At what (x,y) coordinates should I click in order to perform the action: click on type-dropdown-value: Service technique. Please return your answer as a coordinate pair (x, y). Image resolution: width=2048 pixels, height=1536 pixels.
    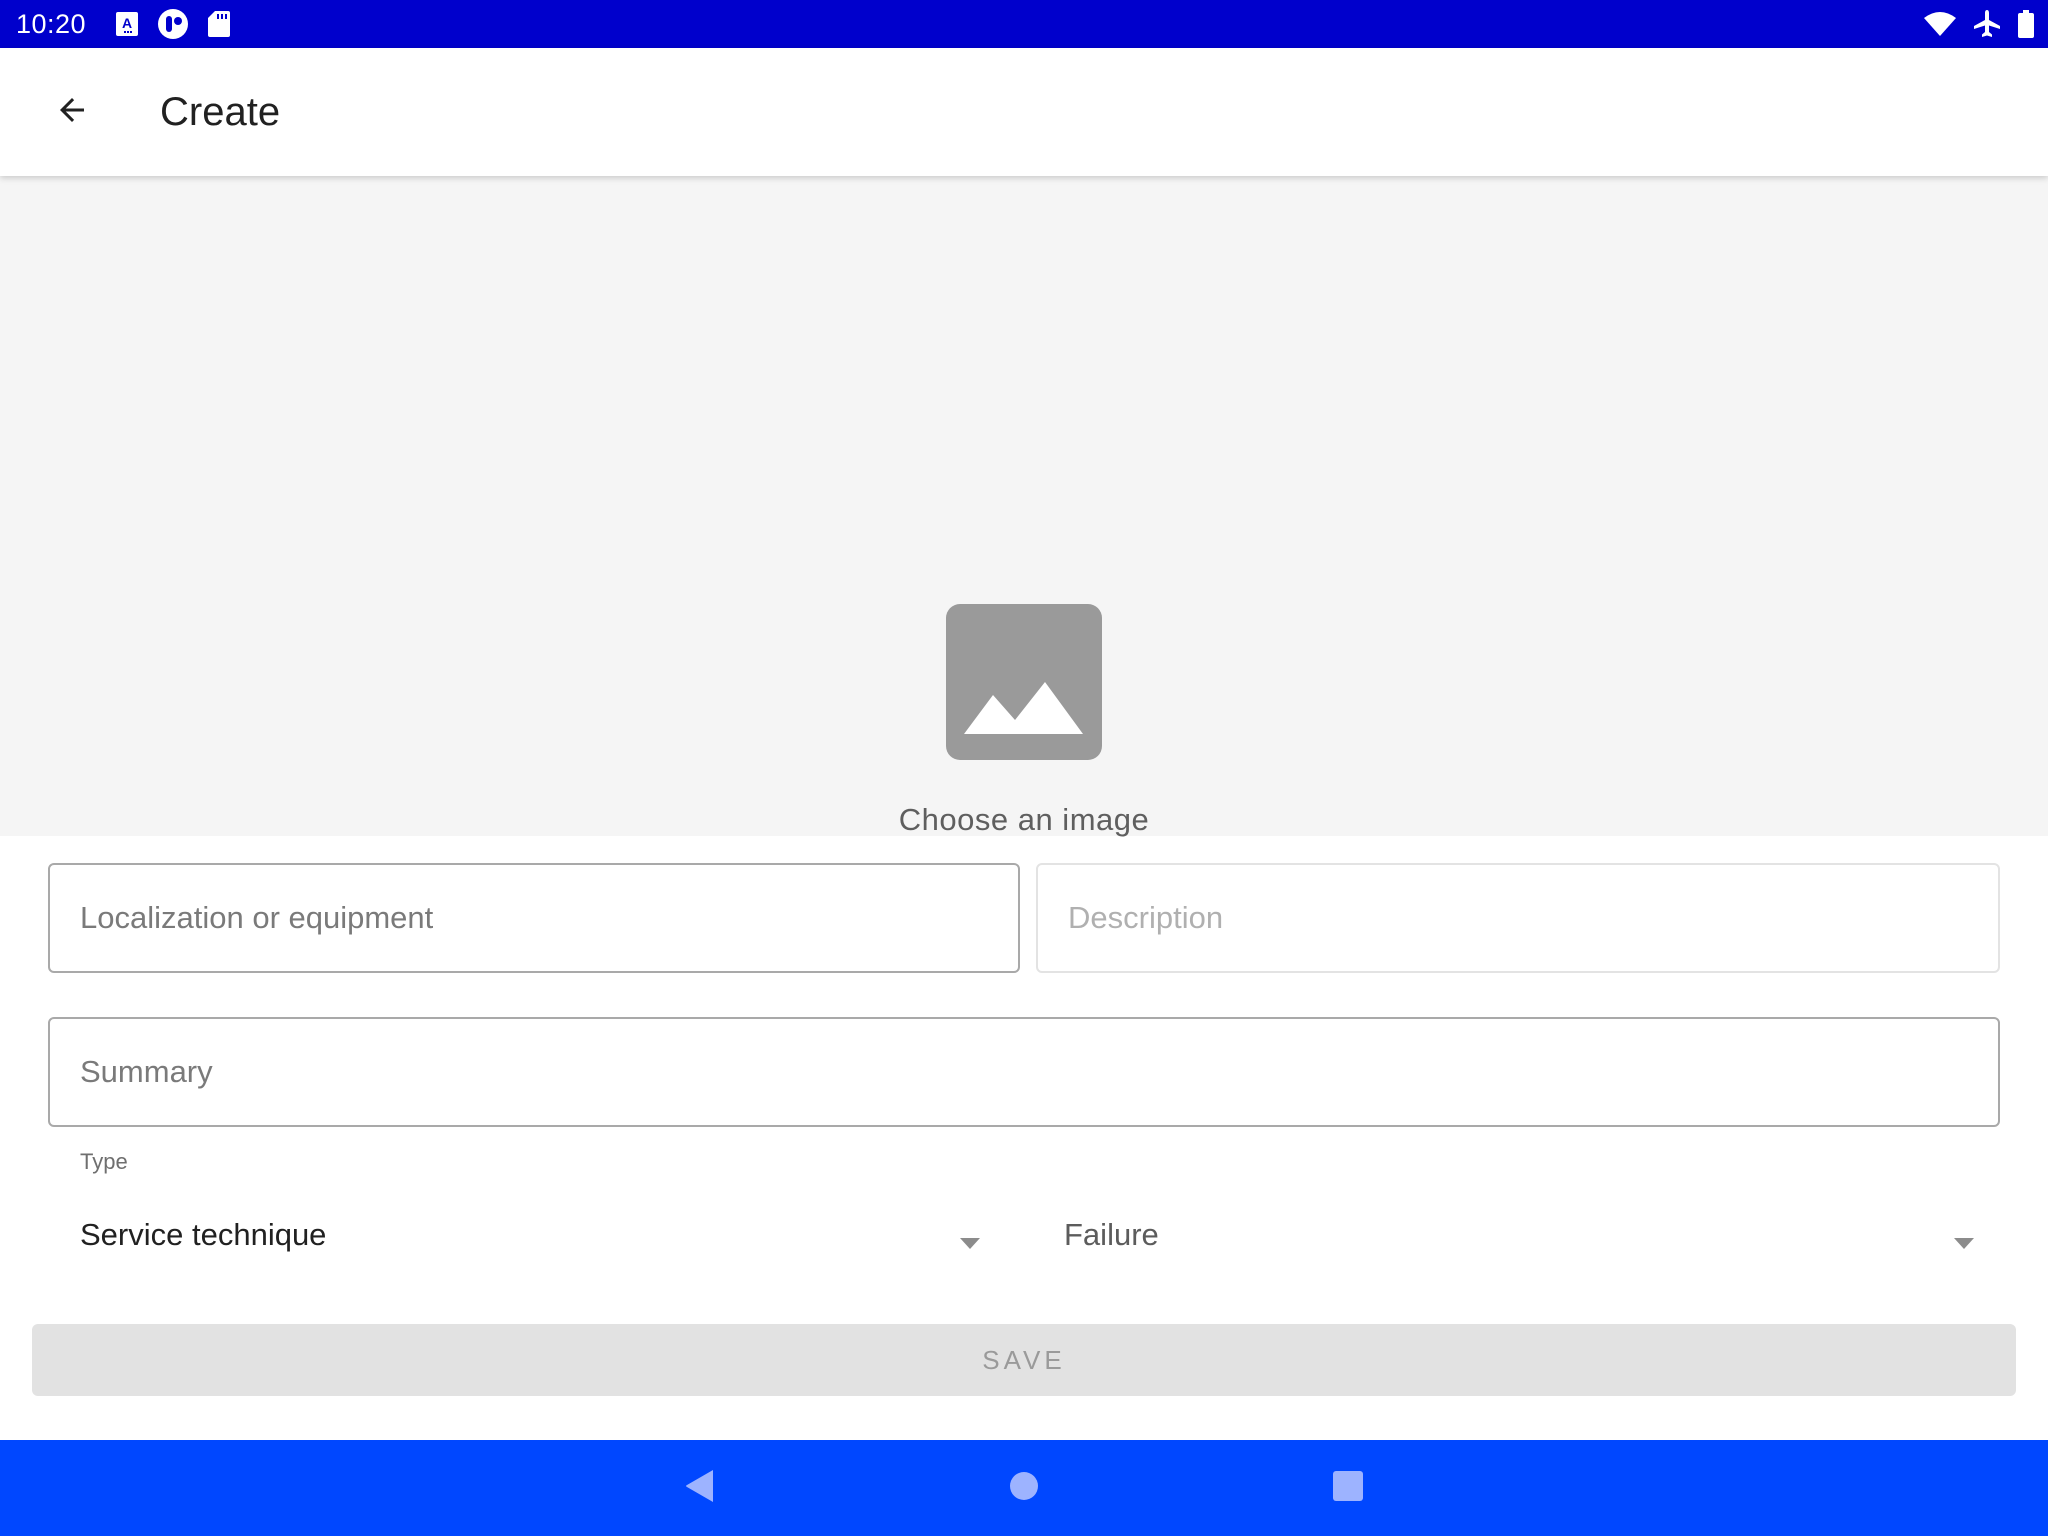
    Looking at the image, I should click on (203, 1234).